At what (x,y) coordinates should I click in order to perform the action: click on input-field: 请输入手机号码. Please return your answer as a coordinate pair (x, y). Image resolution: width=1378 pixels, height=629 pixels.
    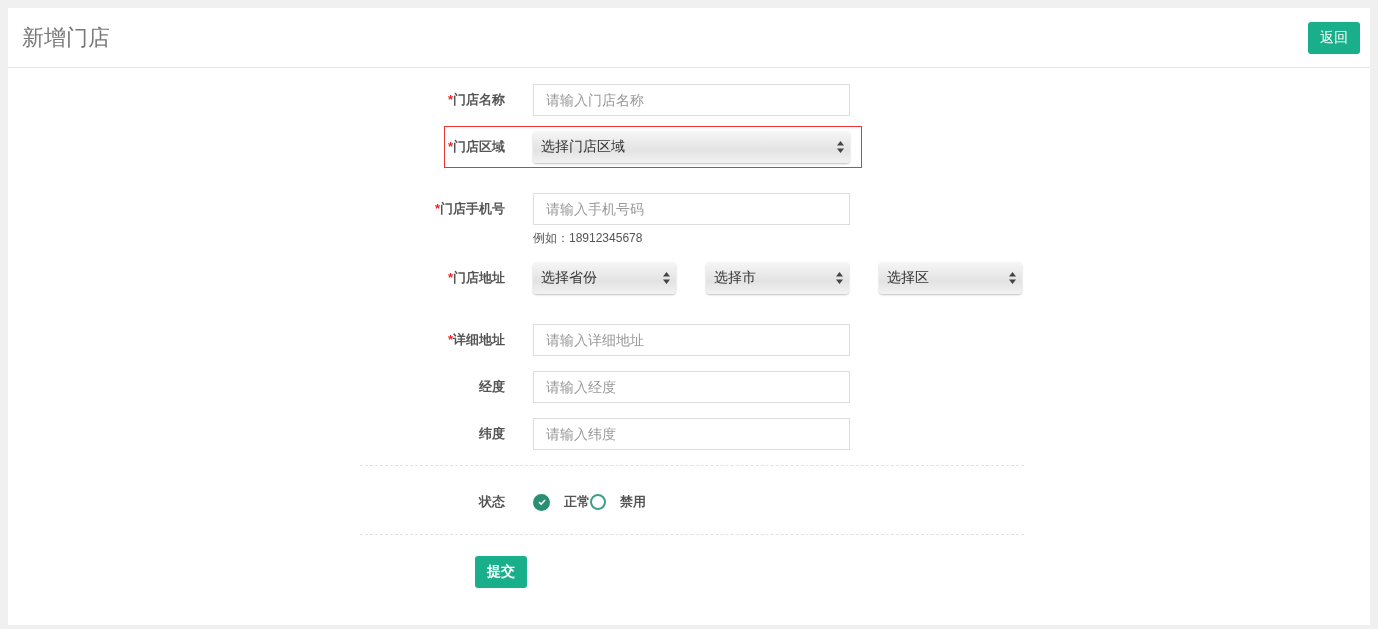
    Looking at the image, I should click on (691, 209).